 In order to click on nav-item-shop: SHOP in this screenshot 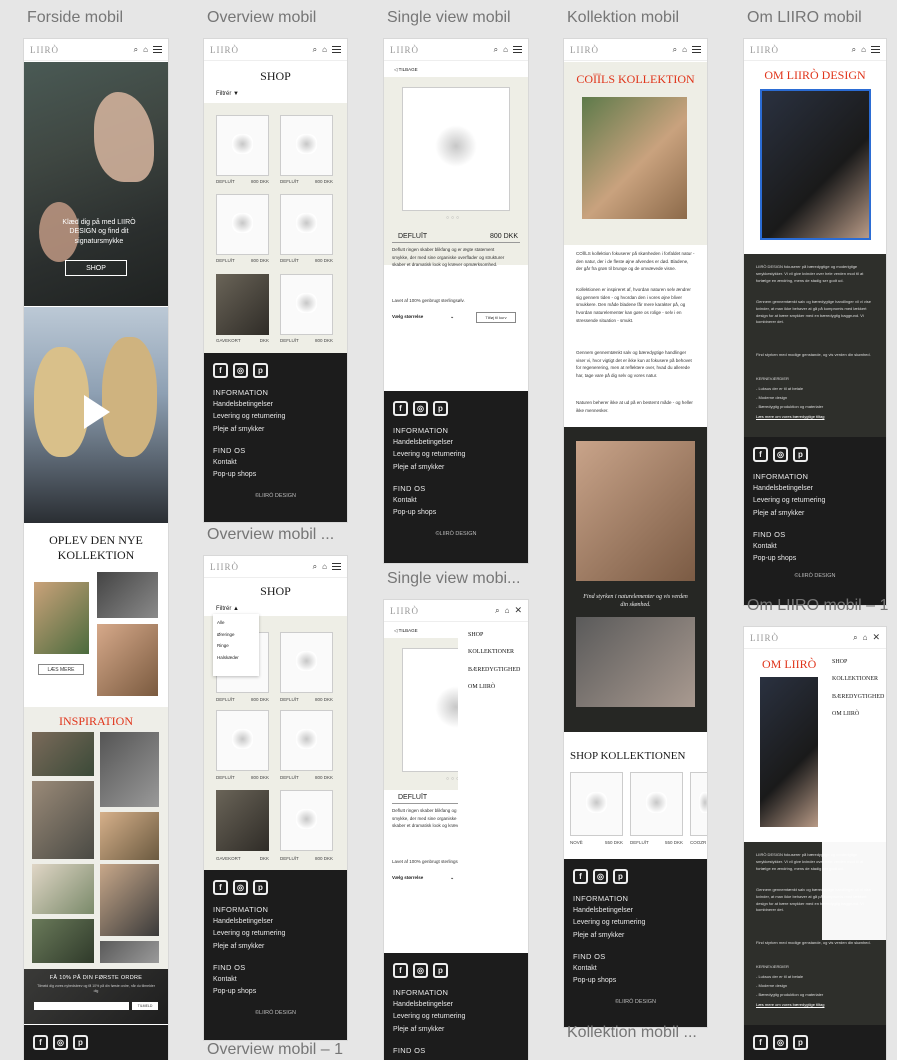, I will do `click(854, 662)`.